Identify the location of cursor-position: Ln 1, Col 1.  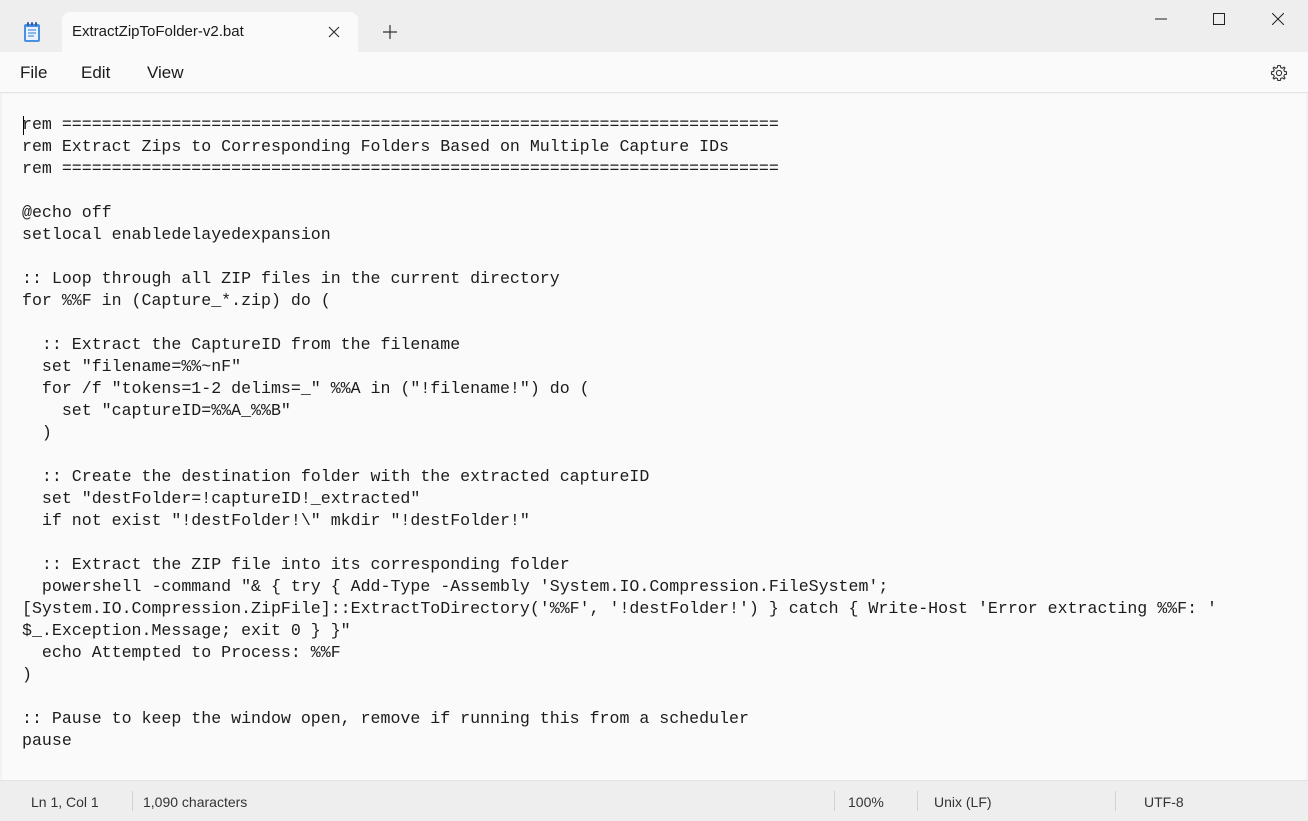
(65, 802).